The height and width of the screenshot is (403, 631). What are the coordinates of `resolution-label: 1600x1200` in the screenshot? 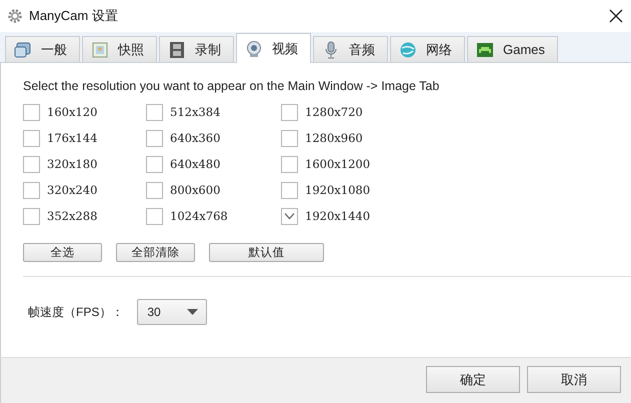 It's located at (337, 164).